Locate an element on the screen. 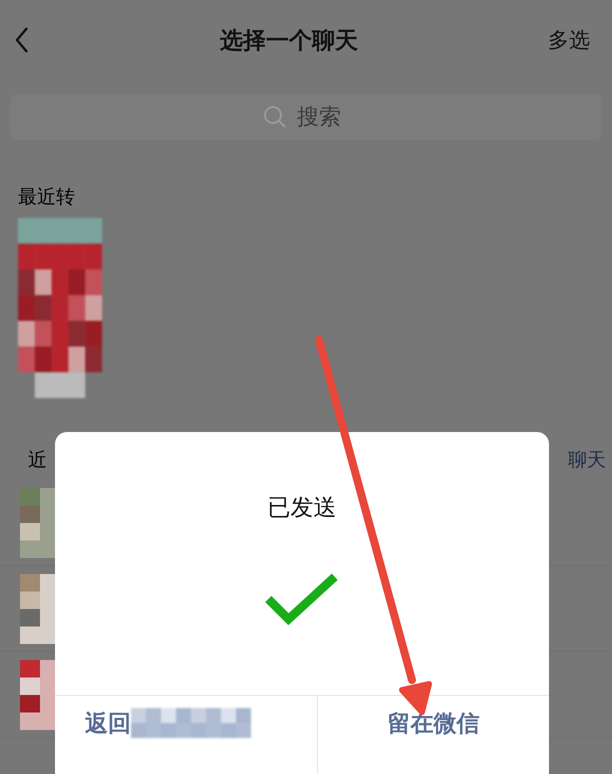  back-icon is located at coordinates (22, 40).